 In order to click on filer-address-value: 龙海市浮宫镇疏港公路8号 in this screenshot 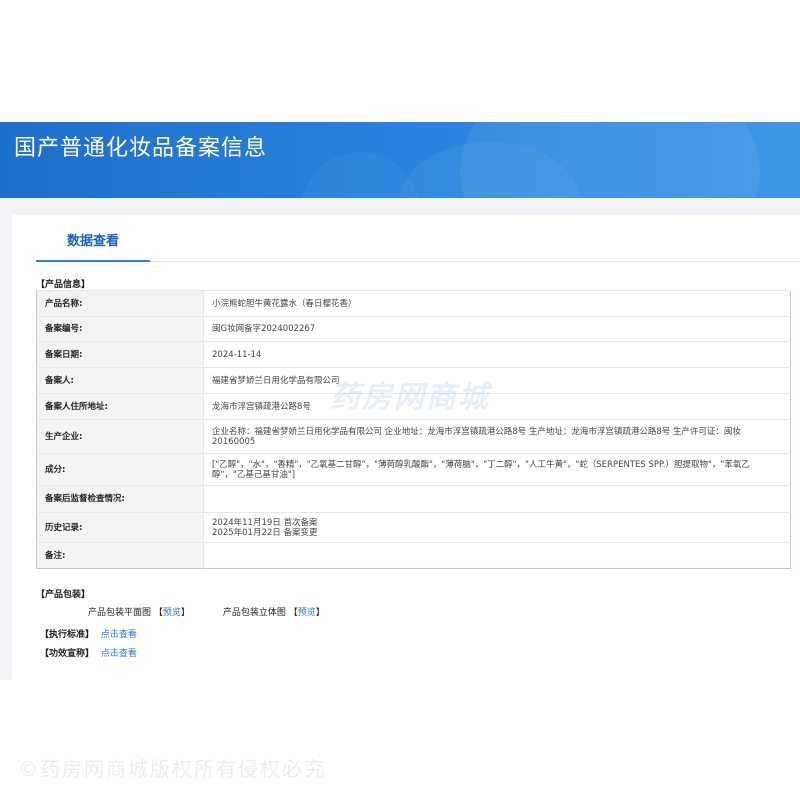, I will do `click(497, 406)`.